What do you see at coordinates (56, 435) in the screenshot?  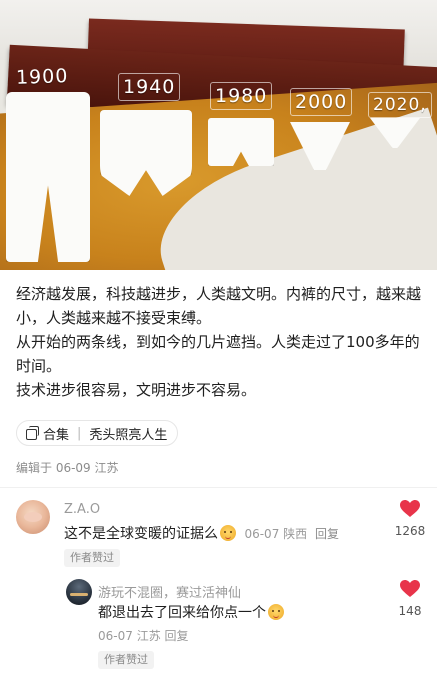 I see `collection-label: 合集` at bounding box center [56, 435].